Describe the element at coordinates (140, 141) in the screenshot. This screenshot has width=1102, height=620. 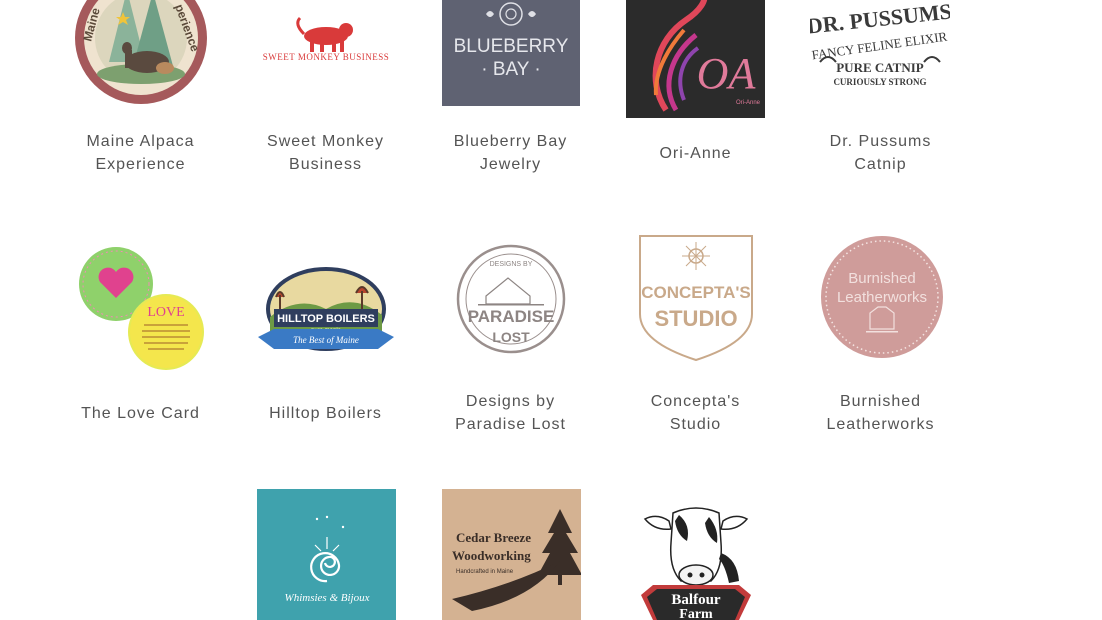
I see `vendor-name-line: Maine Alpaca` at that location.